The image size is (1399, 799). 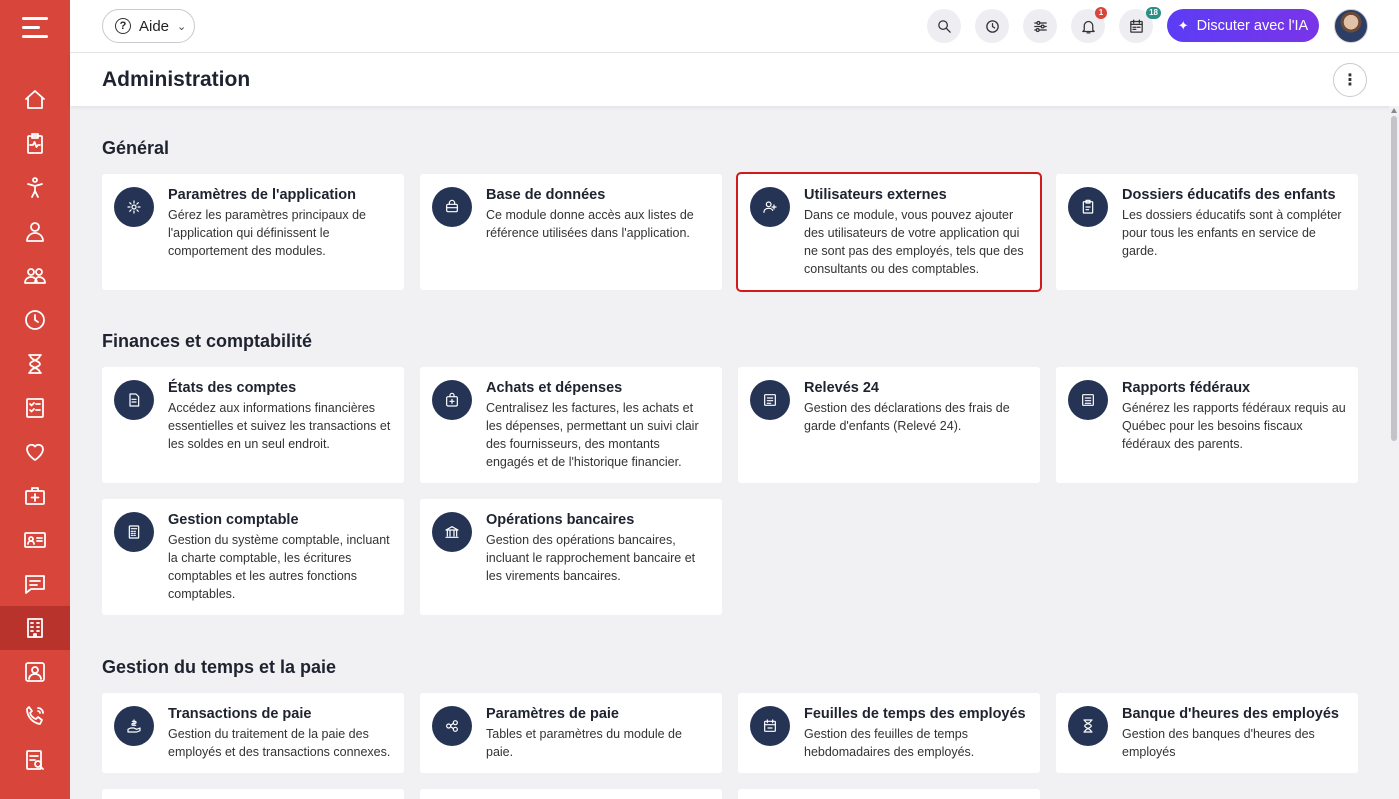 I want to click on document-icon, so click(x=134, y=400).